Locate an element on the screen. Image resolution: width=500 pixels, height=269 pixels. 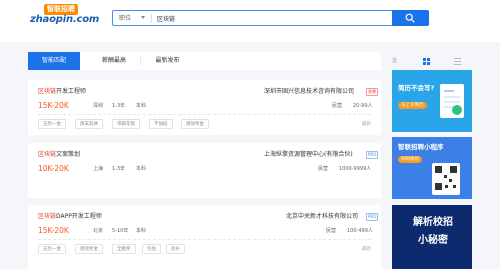
miniprogram-ad-banner: 智联招聘小程序 扫码体验 is located at coordinates (432, 168).